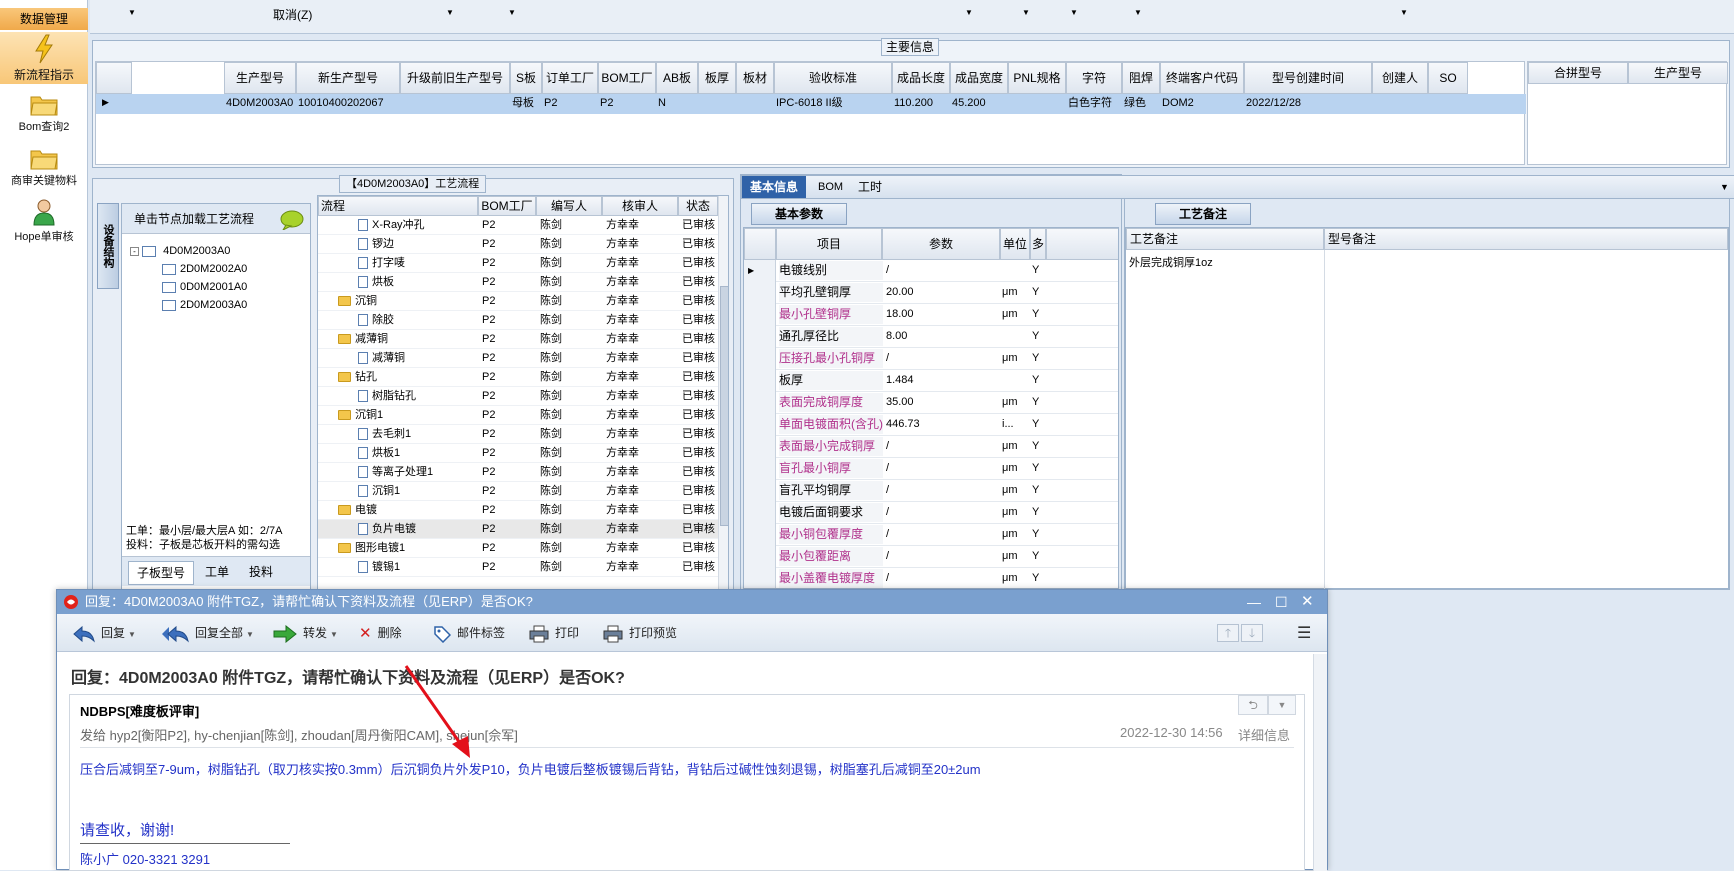 This screenshot has width=1734, height=871. What do you see at coordinates (1304, 633) in the screenshot?
I see `list-menu-icon: ☰` at bounding box center [1304, 633].